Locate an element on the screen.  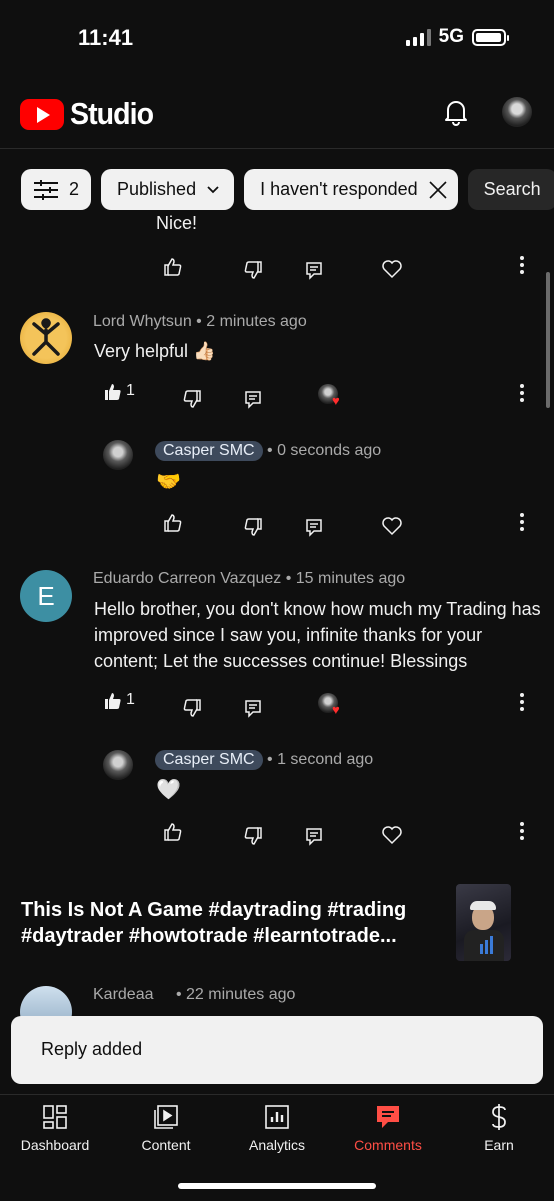
analytics-icon is located at coordinates (277, 1117).